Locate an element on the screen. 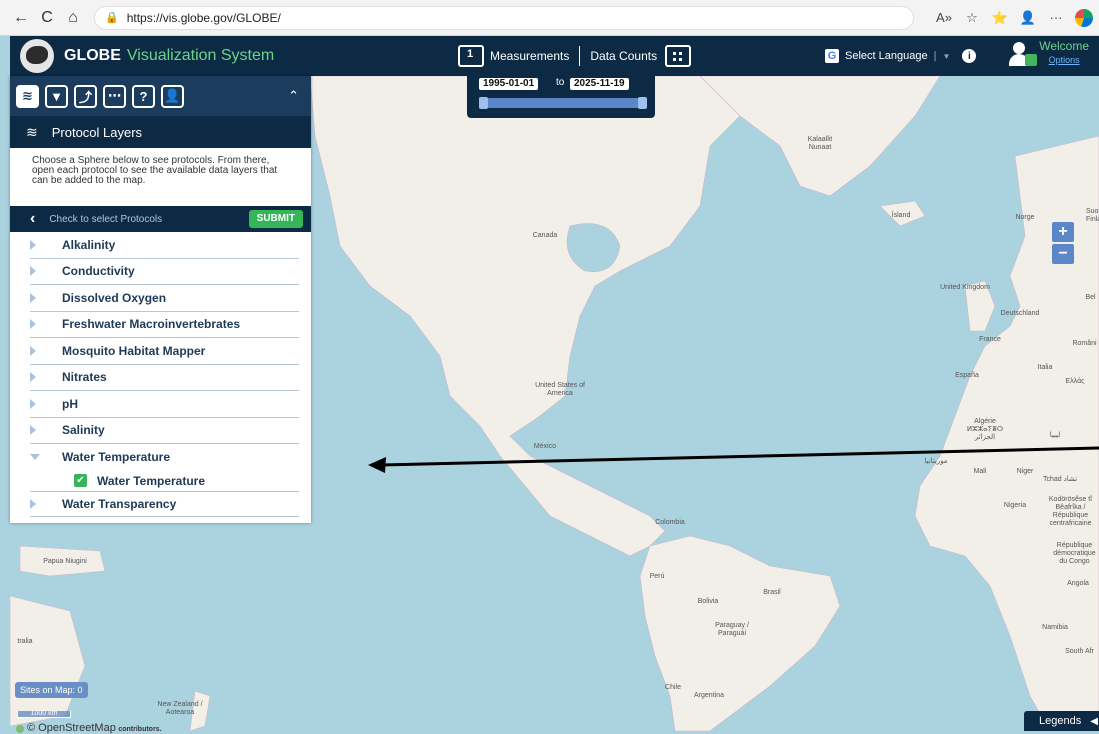 The width and height of the screenshot is (1099, 734). zoom-out-button: − is located at coordinates (1063, 254).